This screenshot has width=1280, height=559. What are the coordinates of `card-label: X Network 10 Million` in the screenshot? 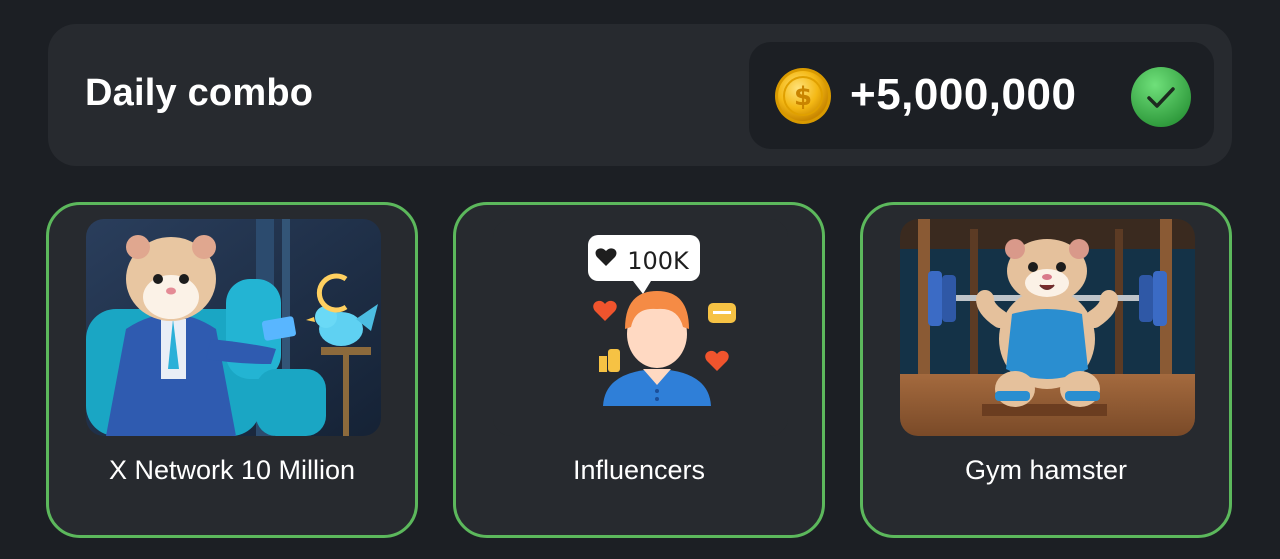 It's located at (232, 470).